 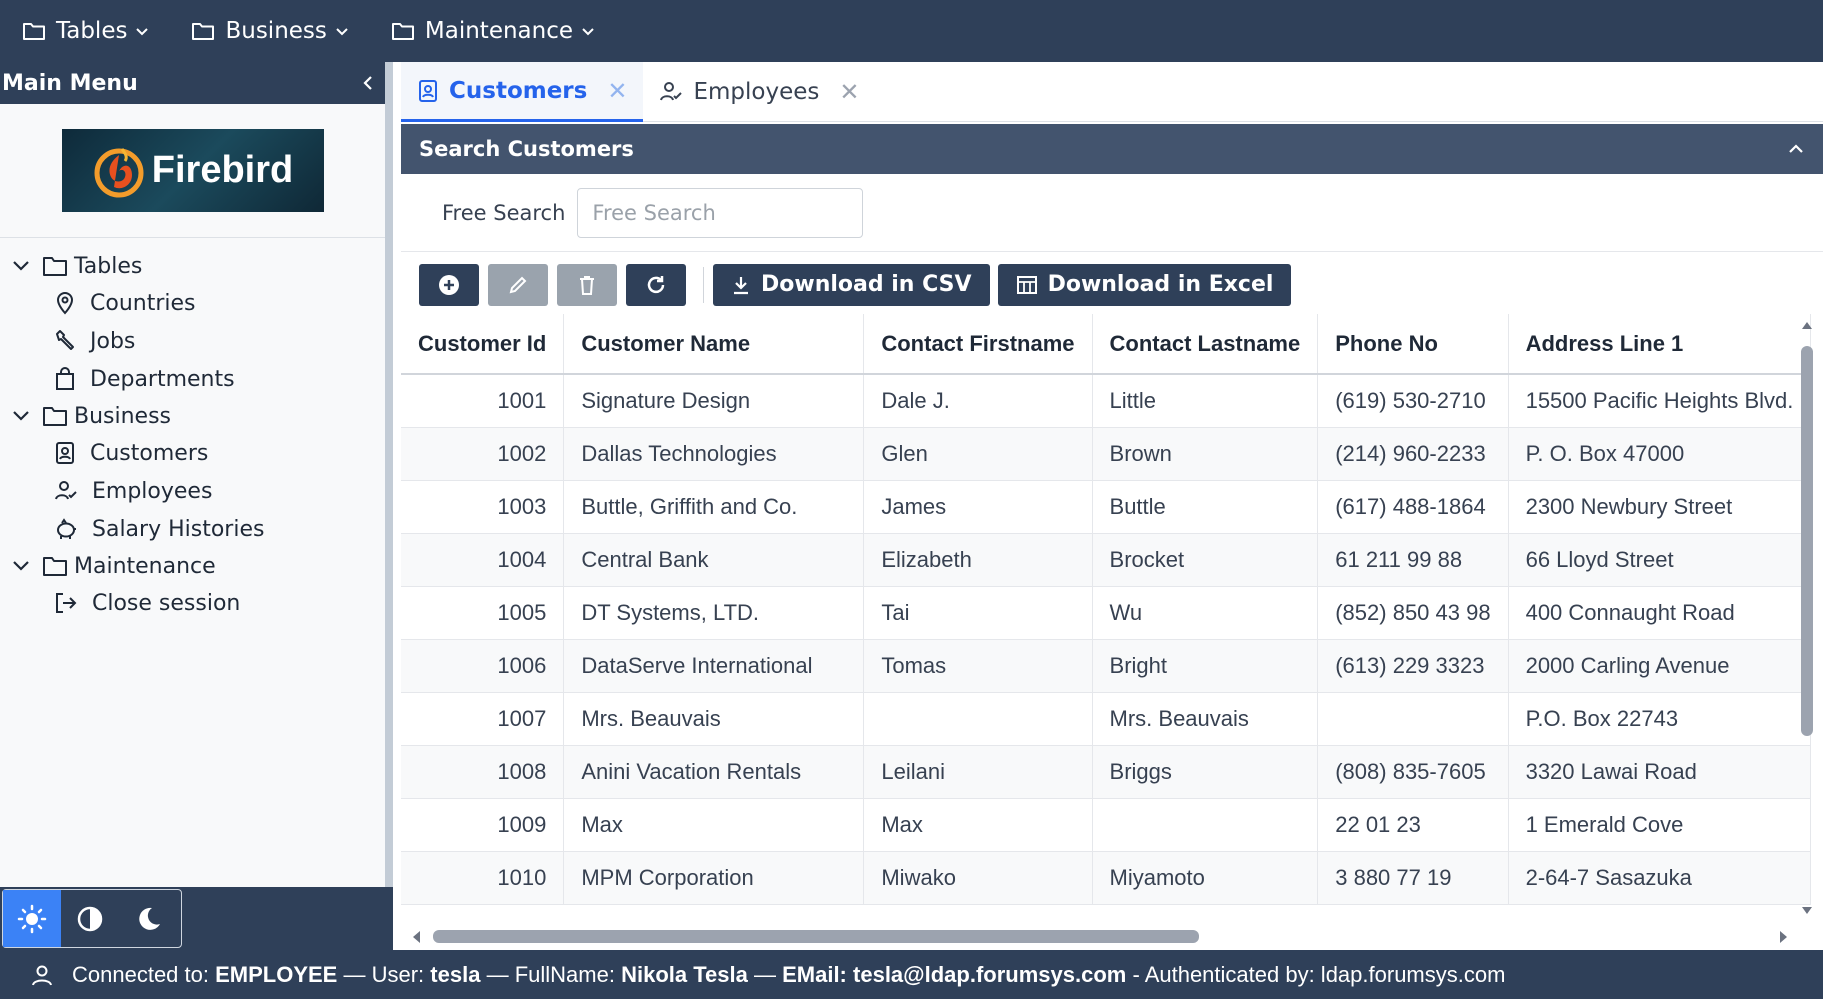 I want to click on horizontal-scrollbar, so click(x=1099, y=936).